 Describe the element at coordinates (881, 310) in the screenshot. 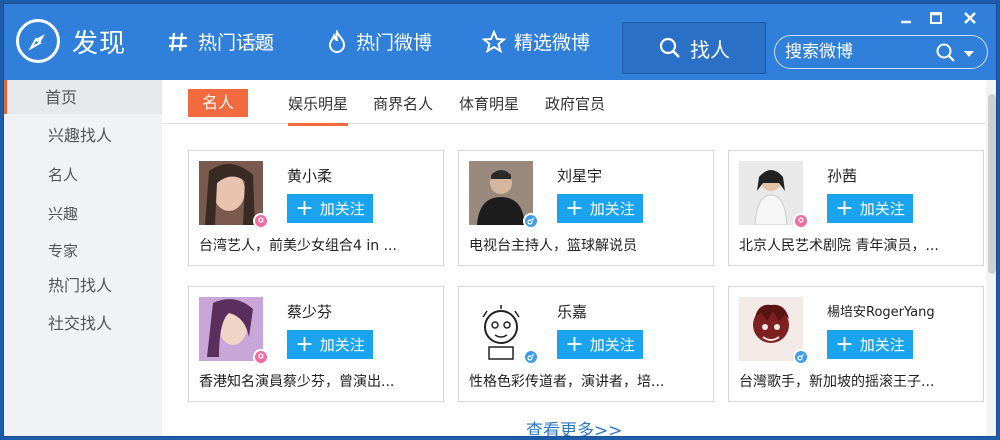

I see `user-name: 楊培安RogerYang` at that location.